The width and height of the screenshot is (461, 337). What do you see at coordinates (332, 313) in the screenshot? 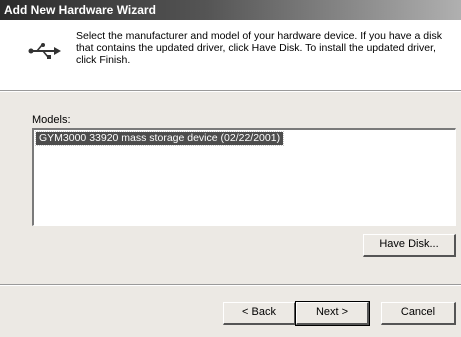
I see `next-button: Next >` at bounding box center [332, 313].